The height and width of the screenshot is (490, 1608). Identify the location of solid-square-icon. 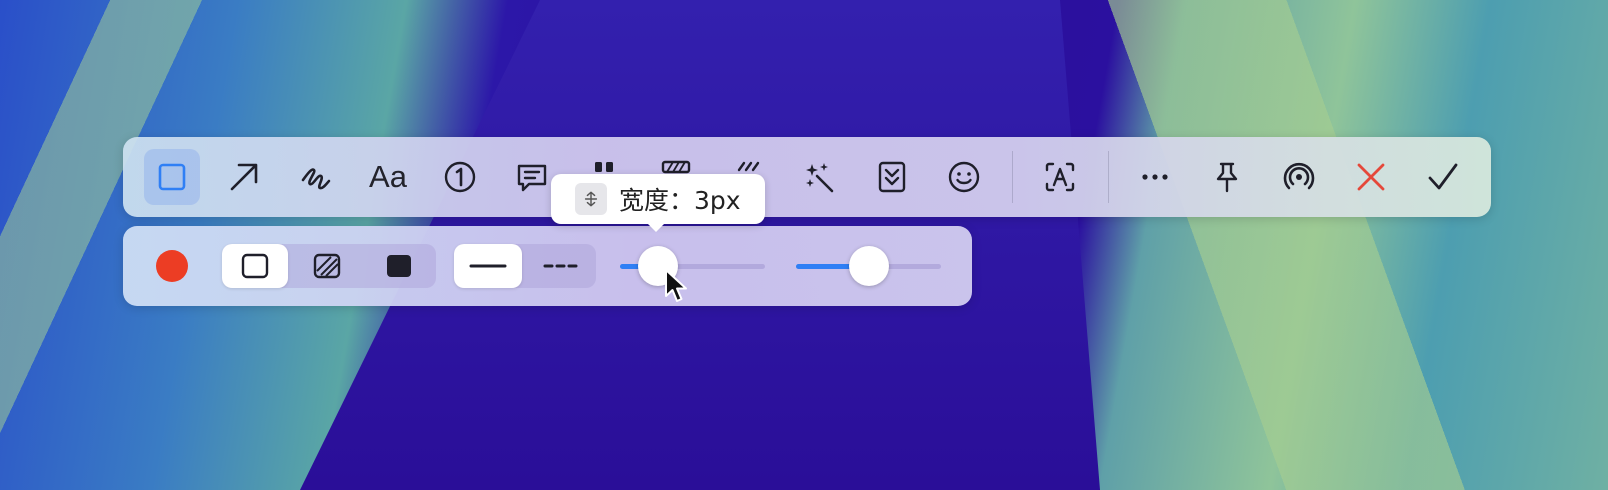
(399, 266).